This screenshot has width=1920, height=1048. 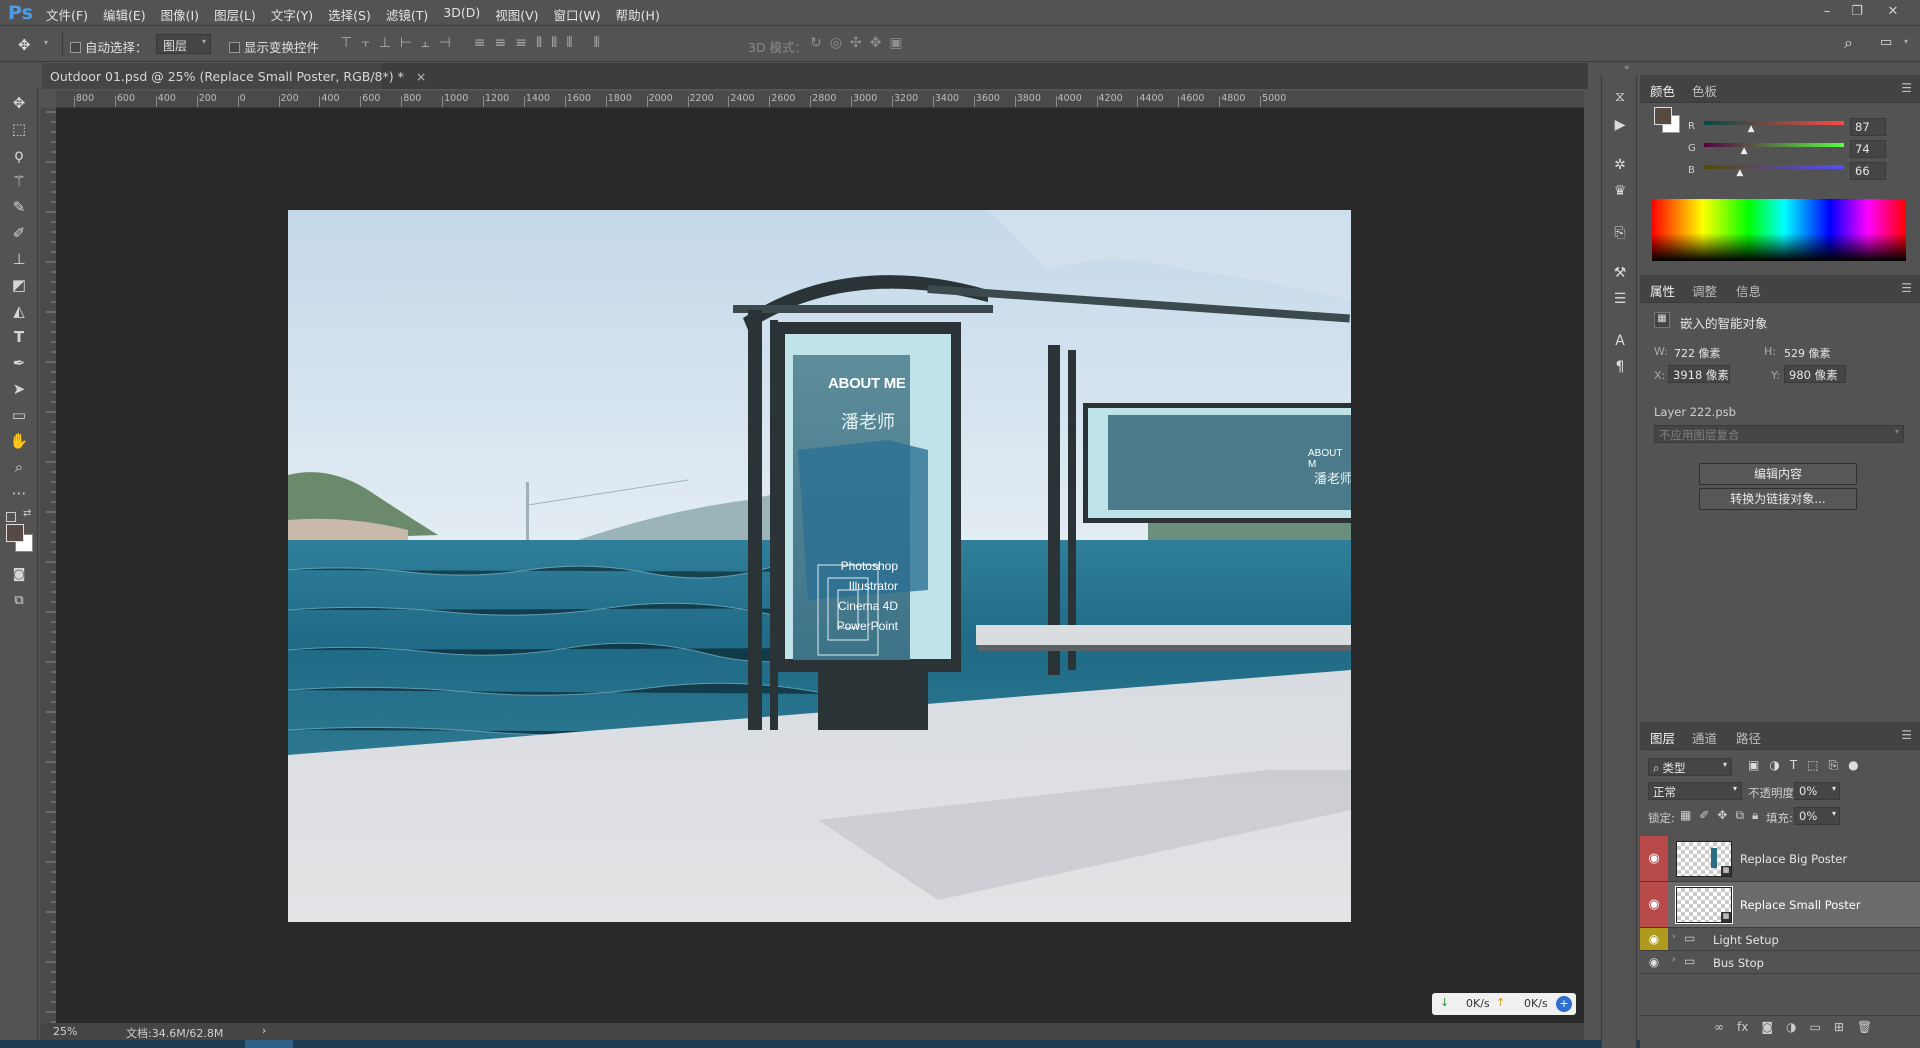 I want to click on auto-select-checkbox, so click(x=75, y=47).